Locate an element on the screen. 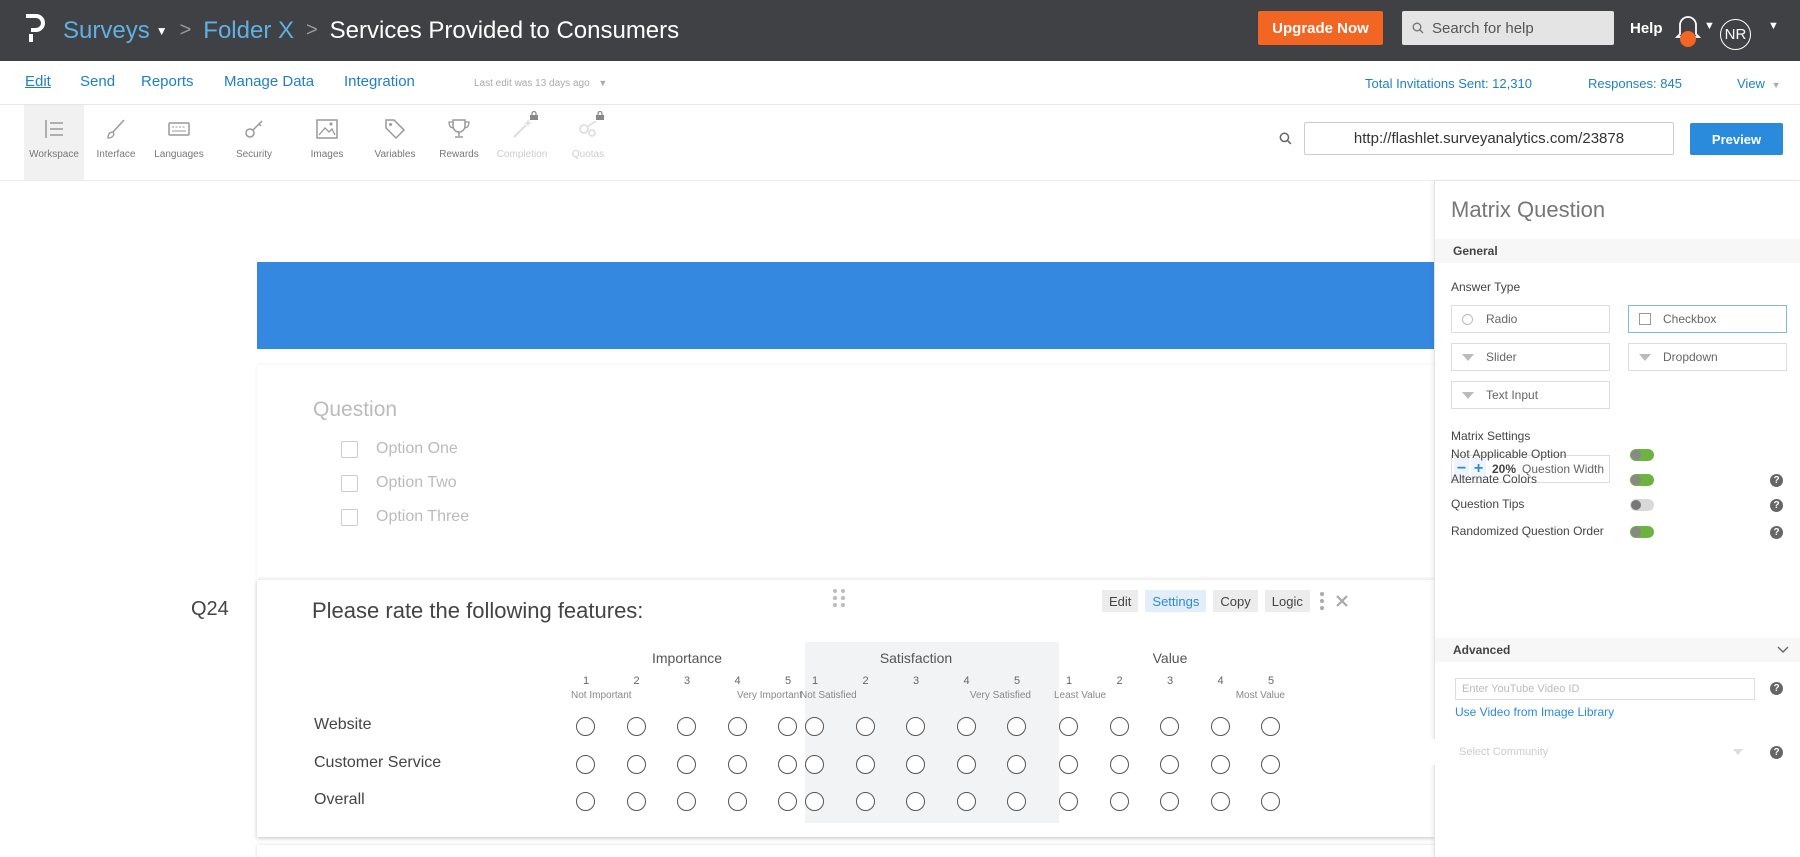 This screenshot has height=857, width=1800. tool-workspace: Workspace is located at coordinates (54, 142).